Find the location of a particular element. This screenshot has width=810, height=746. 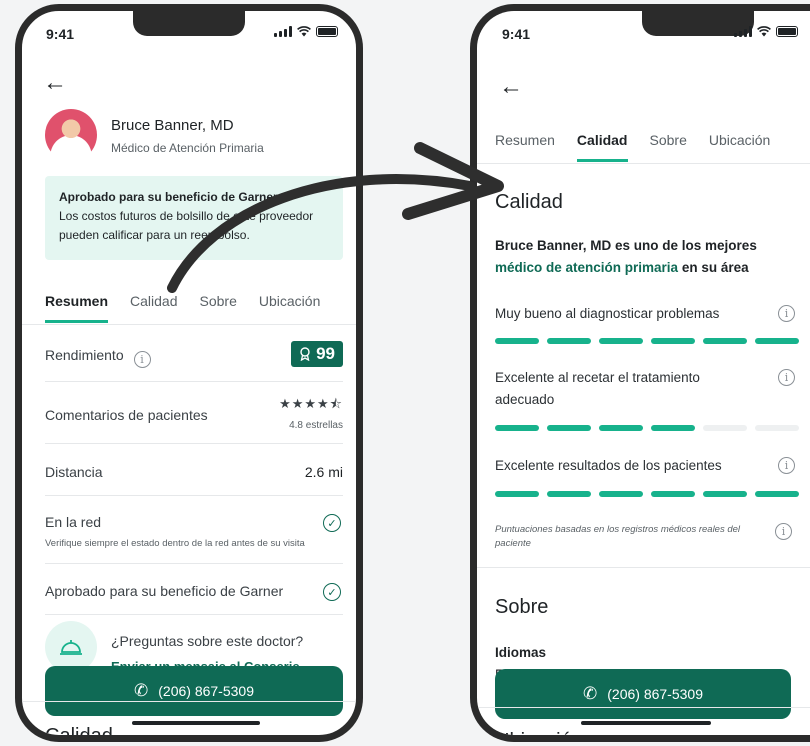

stars-icon: ★★★★⯪ is located at coordinates (311, 403).